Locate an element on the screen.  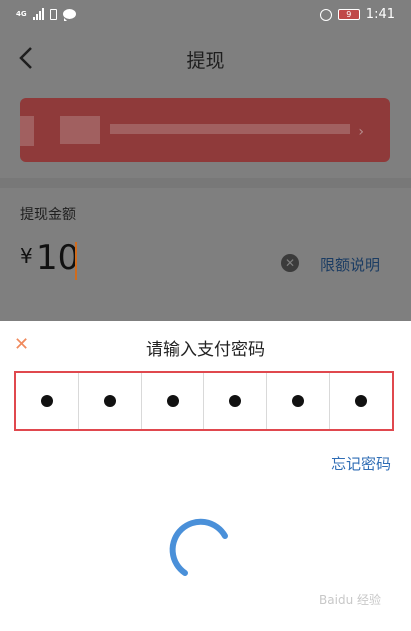
status-left: 4G is located at coordinates (46, 14).